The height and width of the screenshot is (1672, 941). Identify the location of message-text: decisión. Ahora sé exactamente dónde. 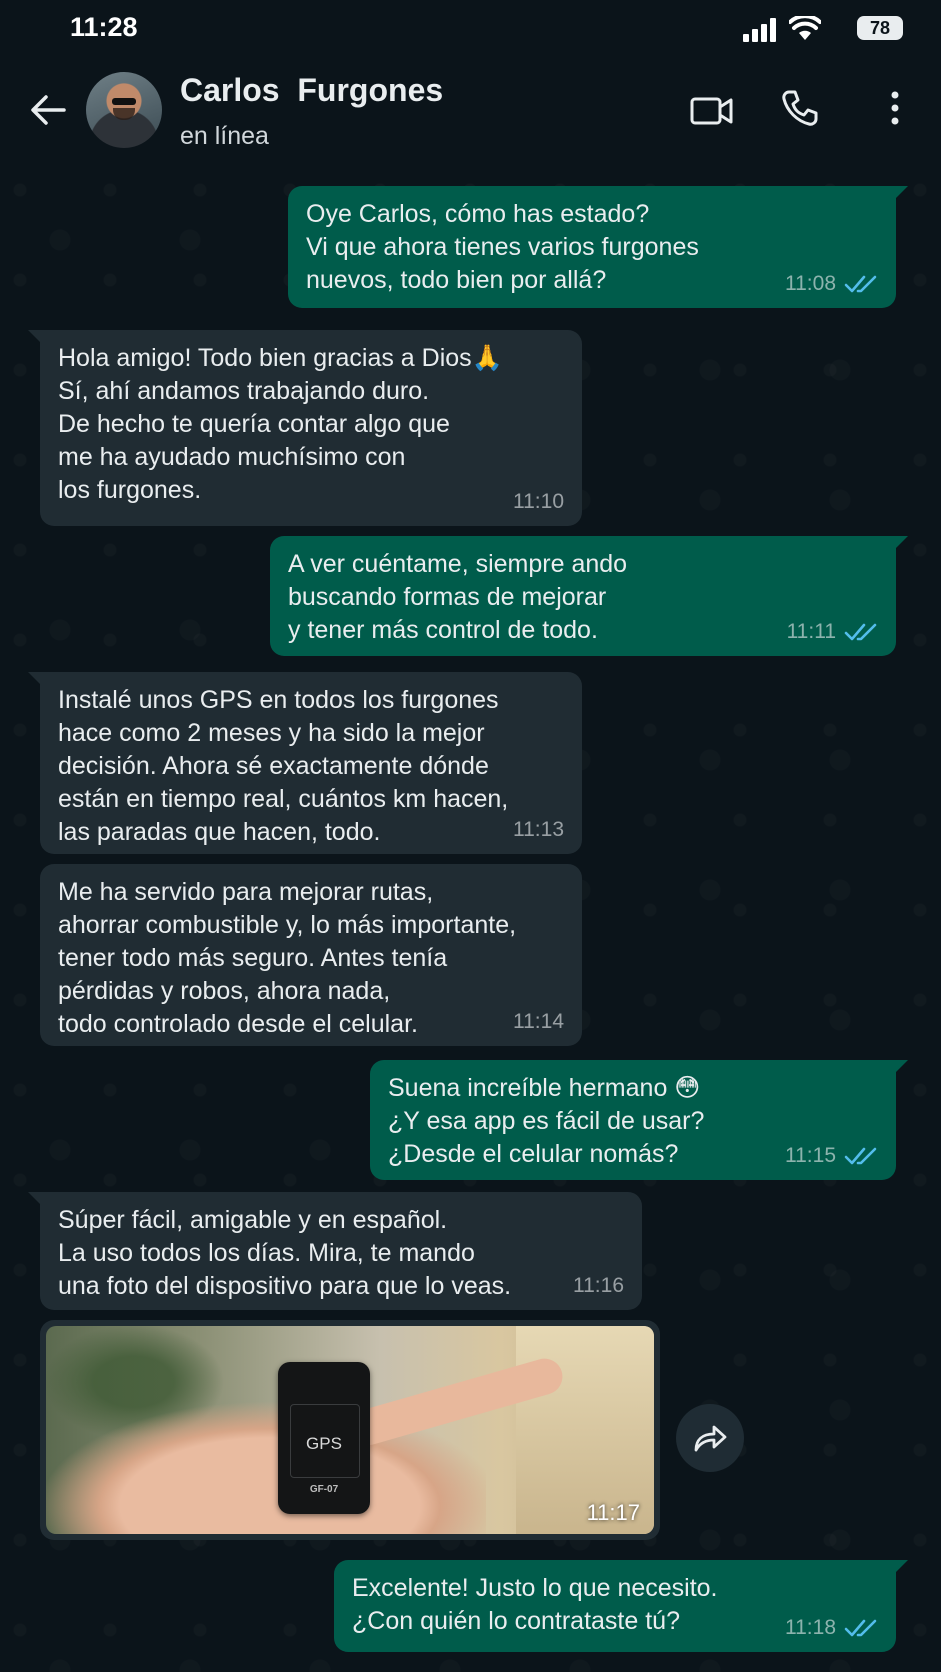
(273, 766).